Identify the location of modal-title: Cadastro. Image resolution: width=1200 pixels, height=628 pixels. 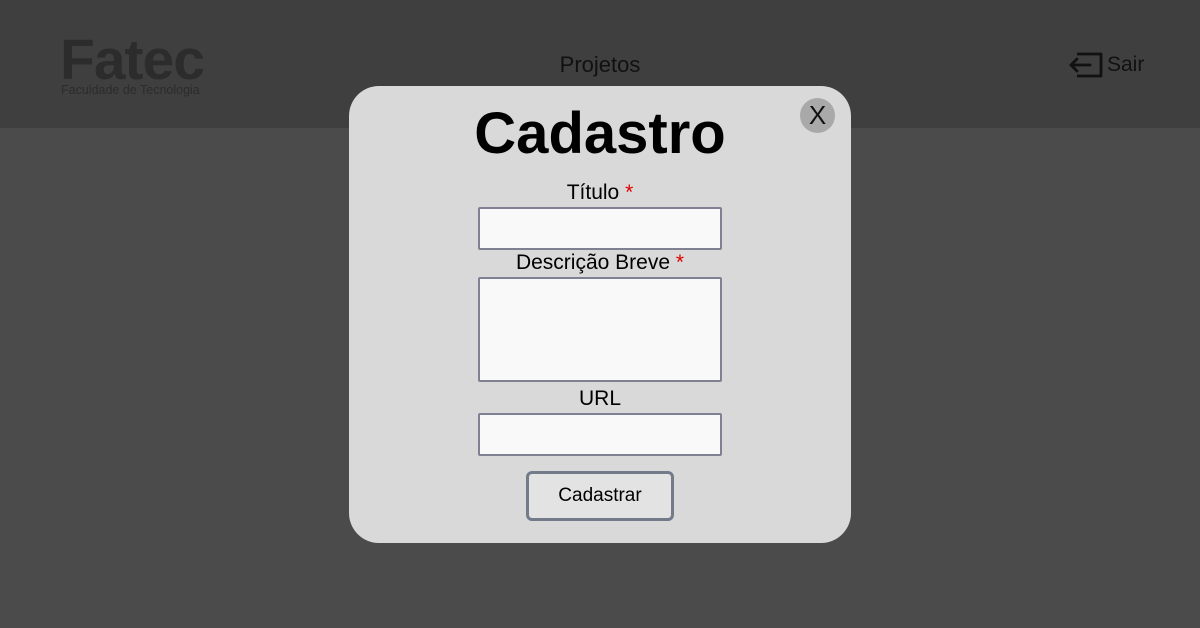
(600, 133).